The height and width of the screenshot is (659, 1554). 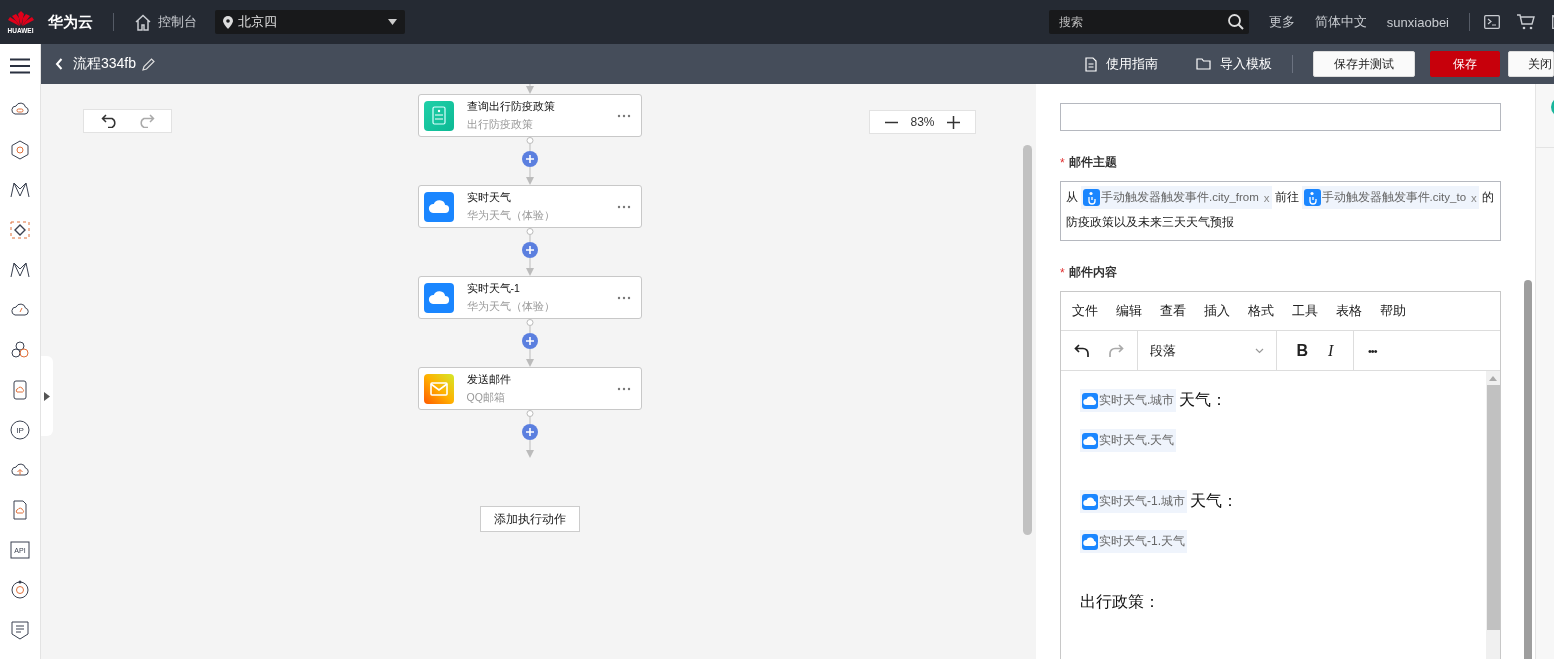 I want to click on variable-tag: 实时天气.城市, so click(x=1128, y=400).